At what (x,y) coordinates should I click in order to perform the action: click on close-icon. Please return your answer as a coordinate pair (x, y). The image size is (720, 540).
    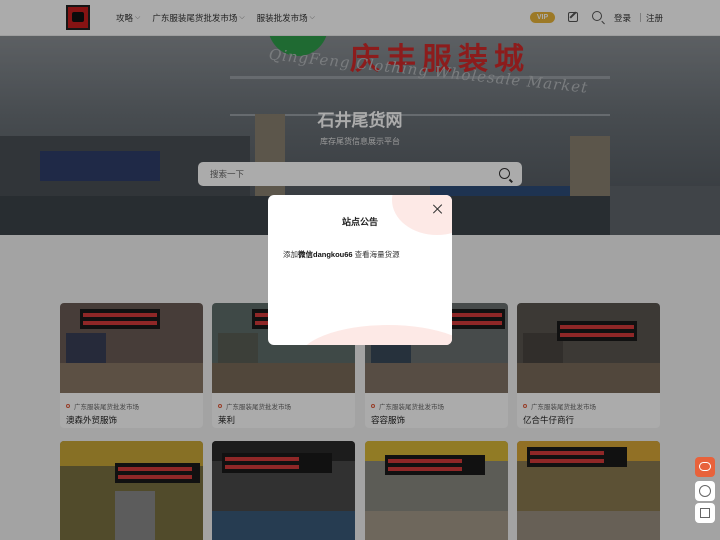
    Looking at the image, I should click on (438, 209).